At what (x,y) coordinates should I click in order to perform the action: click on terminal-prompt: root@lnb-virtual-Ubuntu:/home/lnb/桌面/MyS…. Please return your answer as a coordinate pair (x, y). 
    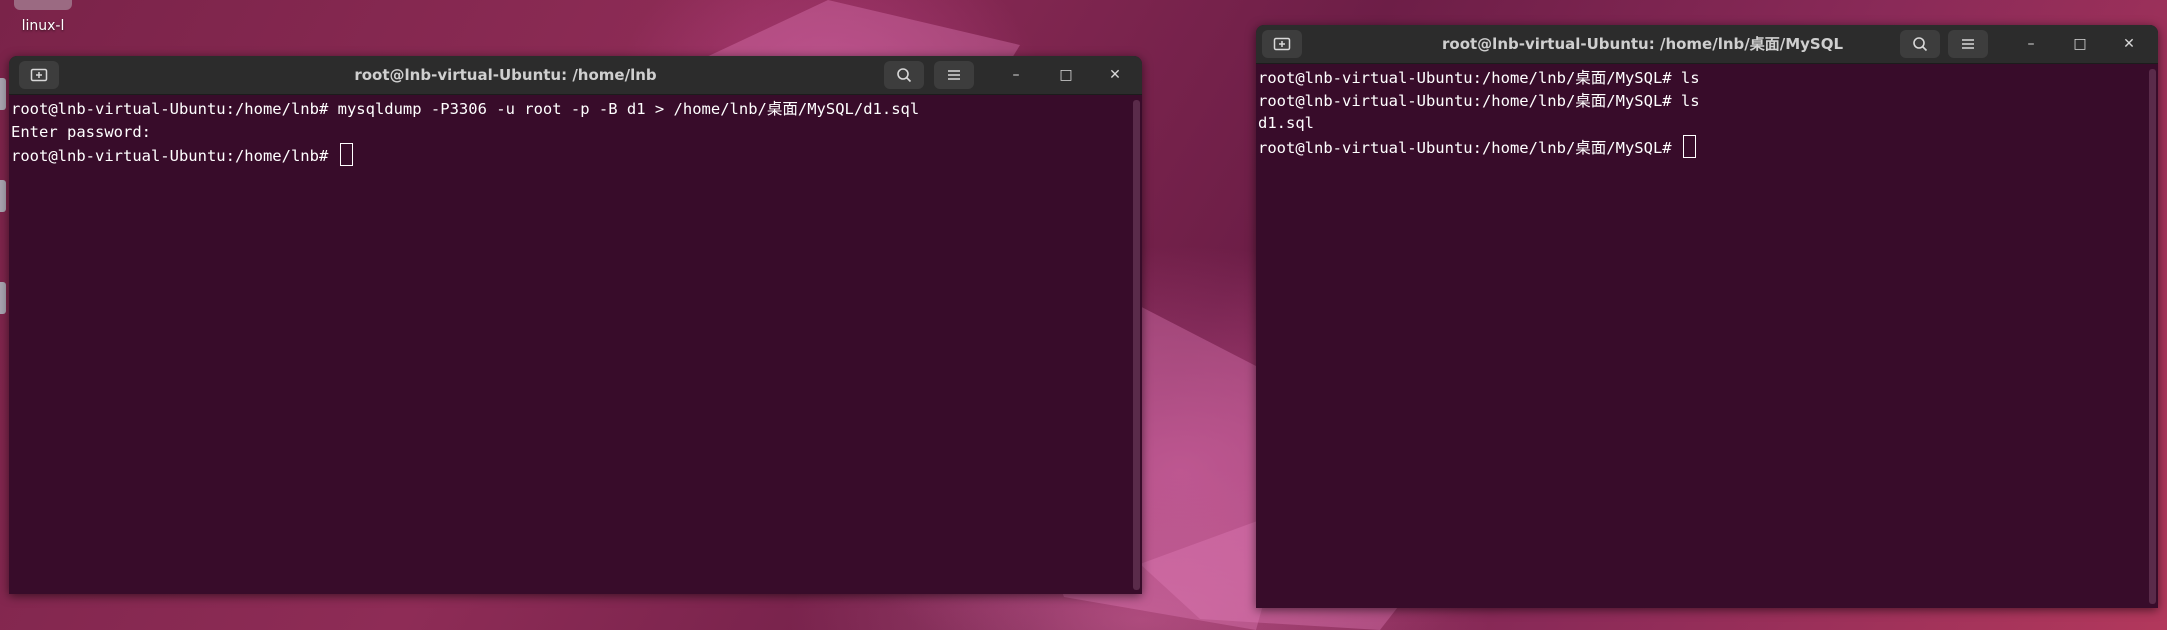
    Looking at the image, I should click on (1469, 147).